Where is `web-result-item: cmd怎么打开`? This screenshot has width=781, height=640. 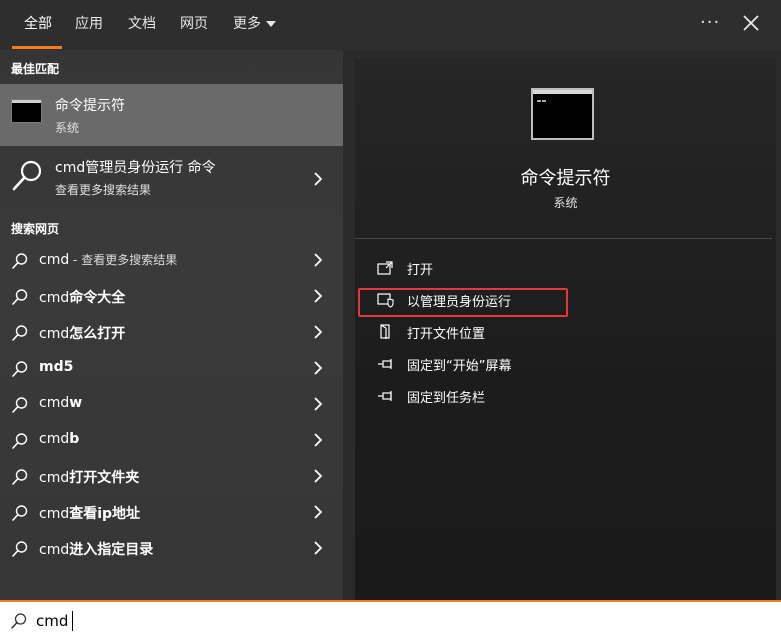 web-result-item: cmd怎么打开 is located at coordinates (171, 332).